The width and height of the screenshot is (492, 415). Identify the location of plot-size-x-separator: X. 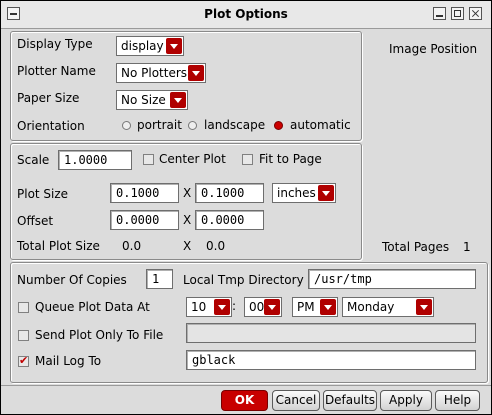
(187, 193).